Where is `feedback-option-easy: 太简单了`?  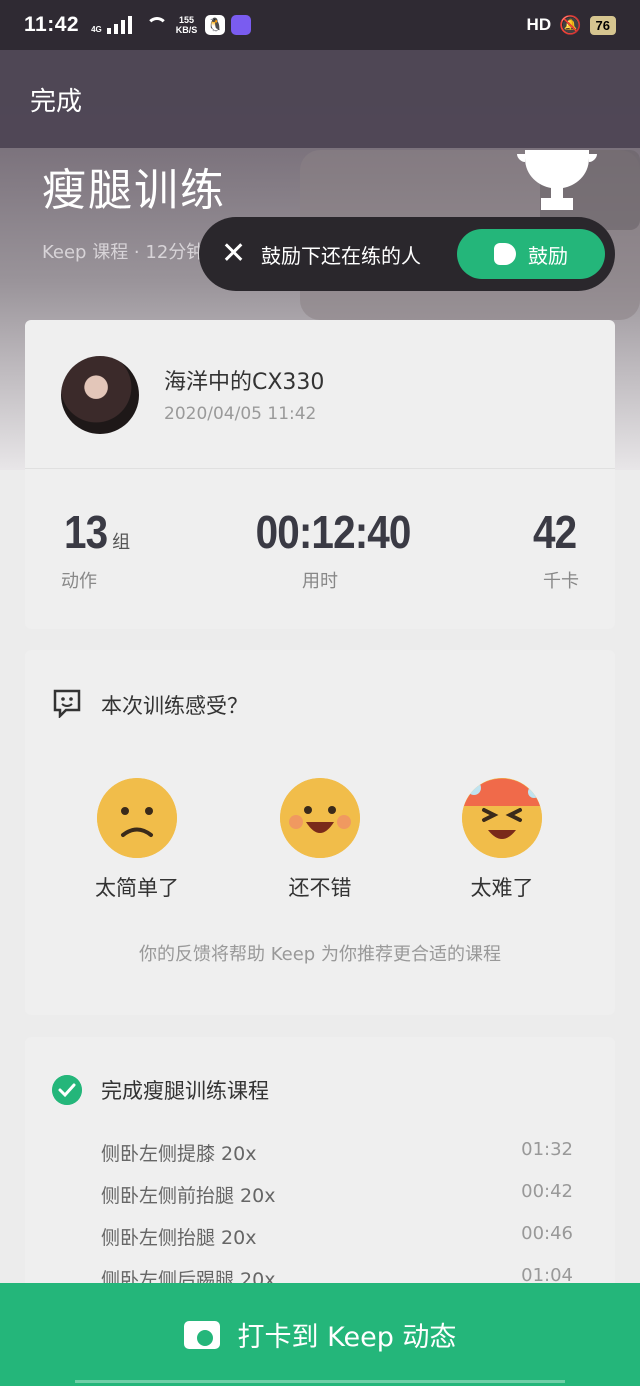 feedback-option-easy: 太简单了 is located at coordinates (137, 887).